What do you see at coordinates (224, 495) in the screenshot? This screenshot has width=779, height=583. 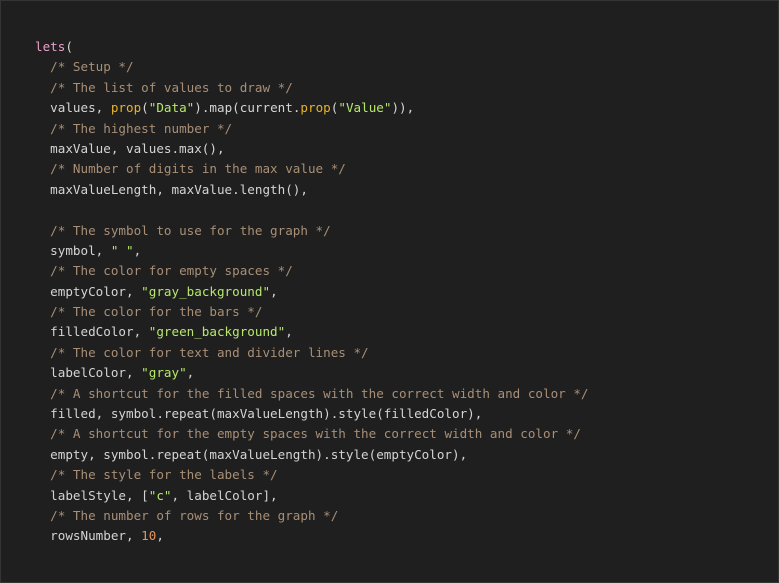 I see `code-token-text: , labelColor],` at bounding box center [224, 495].